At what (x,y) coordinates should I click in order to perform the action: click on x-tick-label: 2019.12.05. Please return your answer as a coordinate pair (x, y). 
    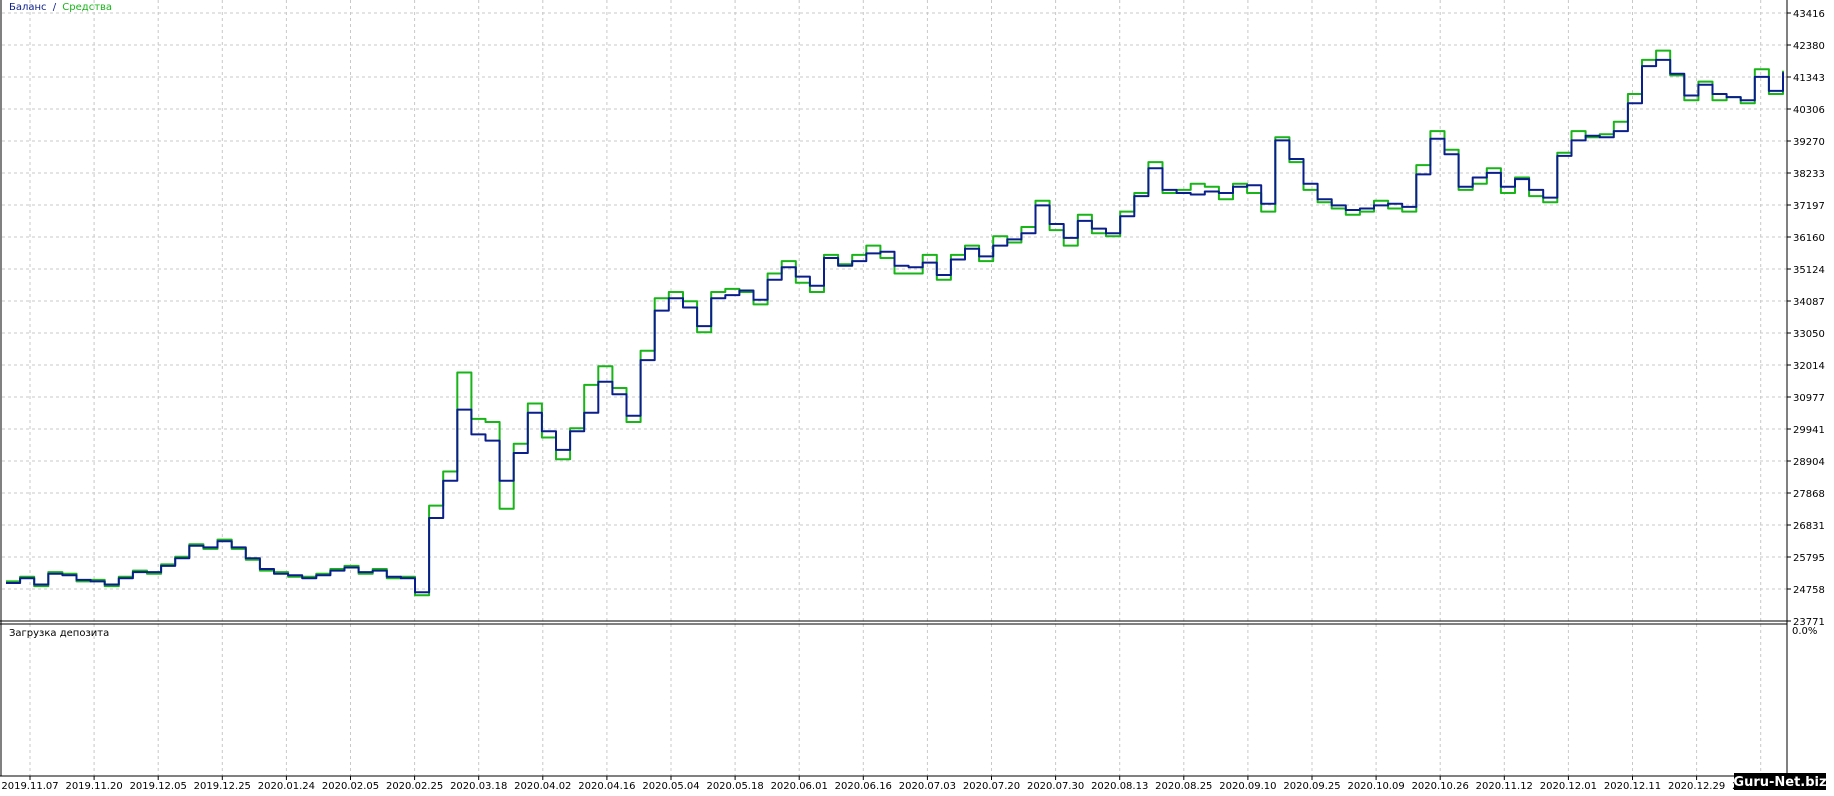
    Looking at the image, I should click on (158, 786).